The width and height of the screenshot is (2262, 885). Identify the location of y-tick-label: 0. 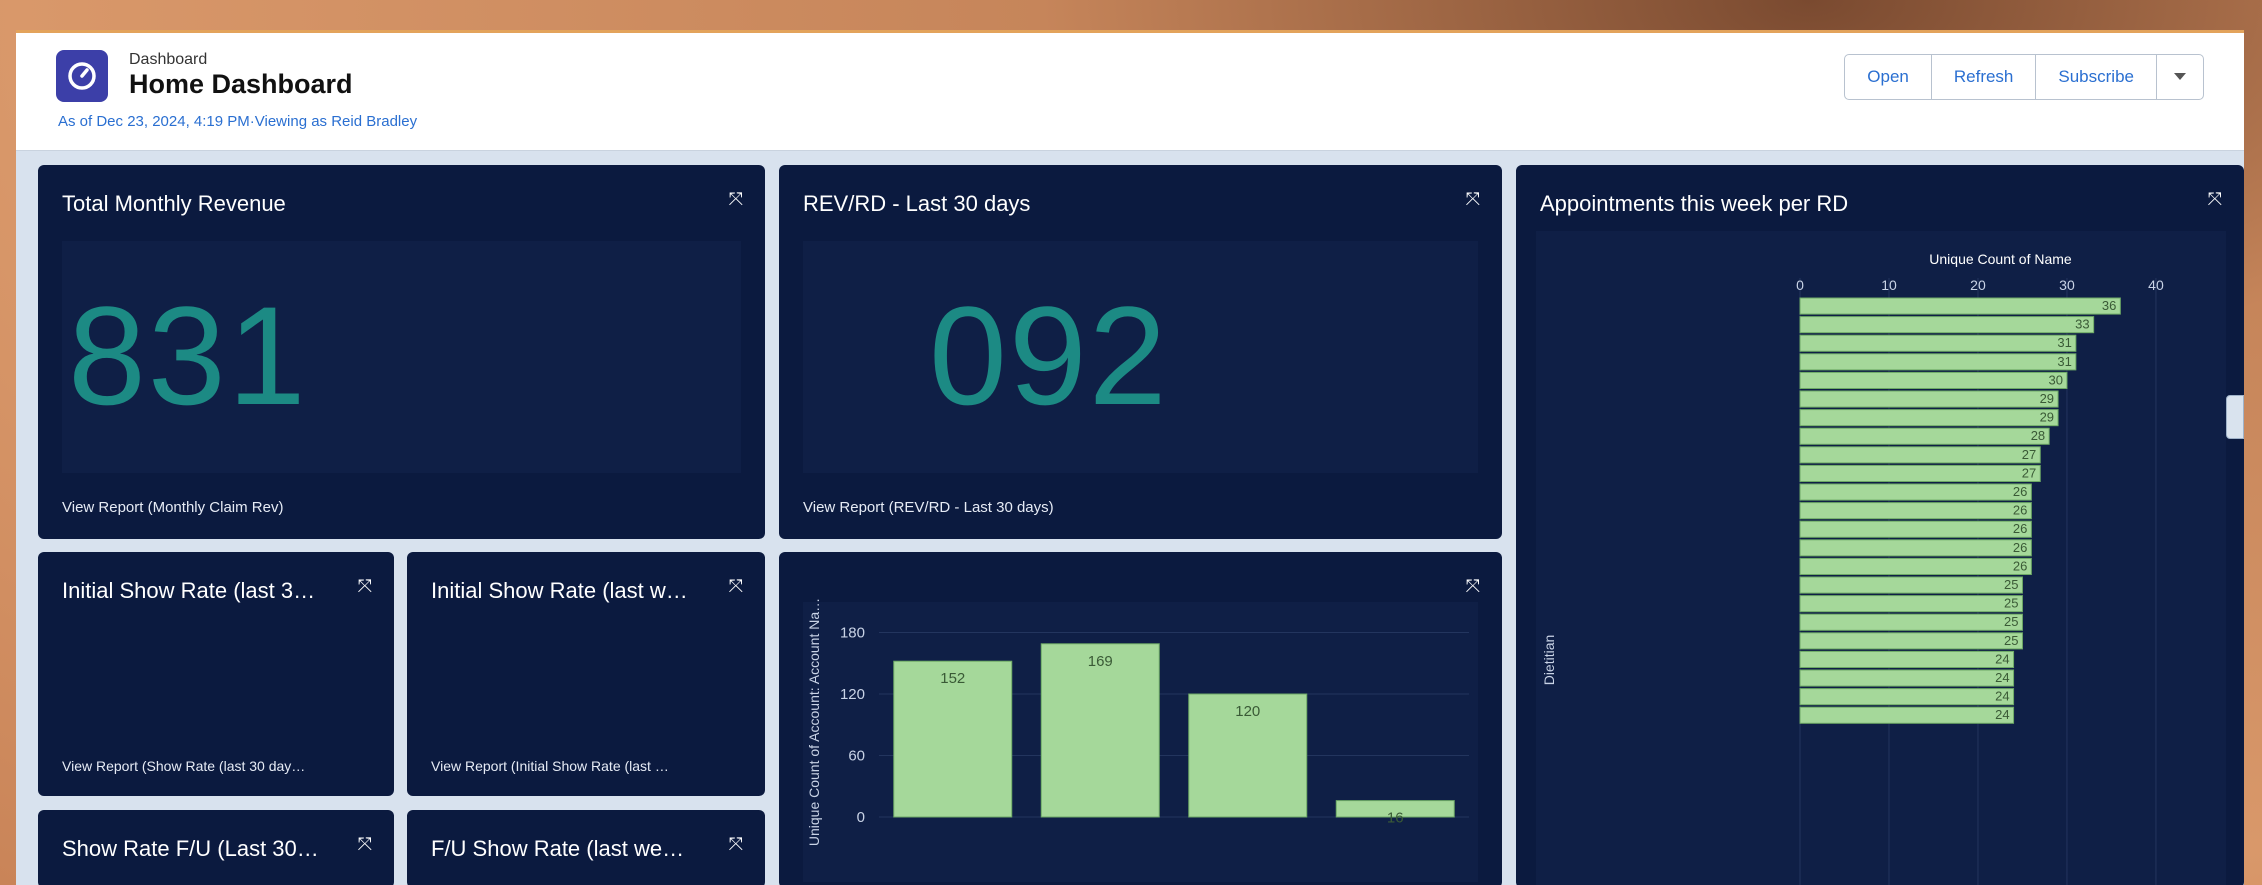
(861, 817).